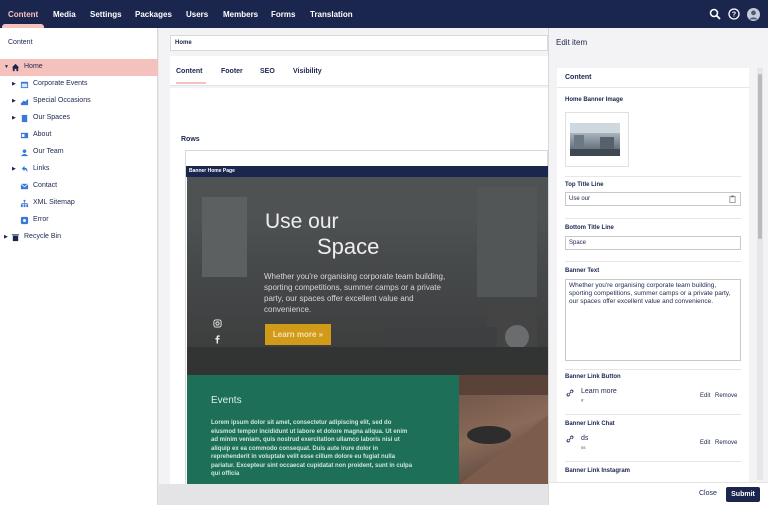 Image resolution: width=768 pixels, height=505 pixels. What do you see at coordinates (64, 14) in the screenshot?
I see `nav-media: Media` at bounding box center [64, 14].